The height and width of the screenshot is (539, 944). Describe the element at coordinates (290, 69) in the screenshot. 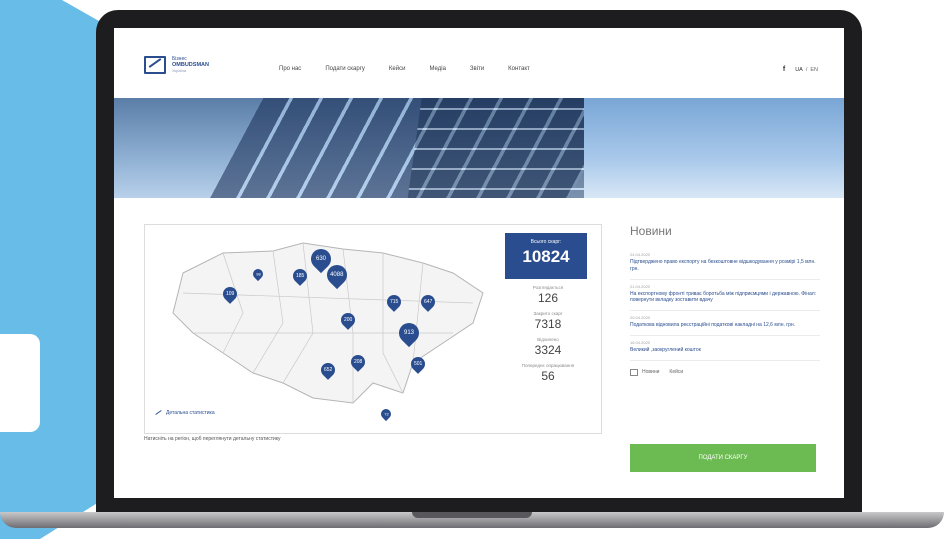

I see `nav-item-about: Про нас` at that location.